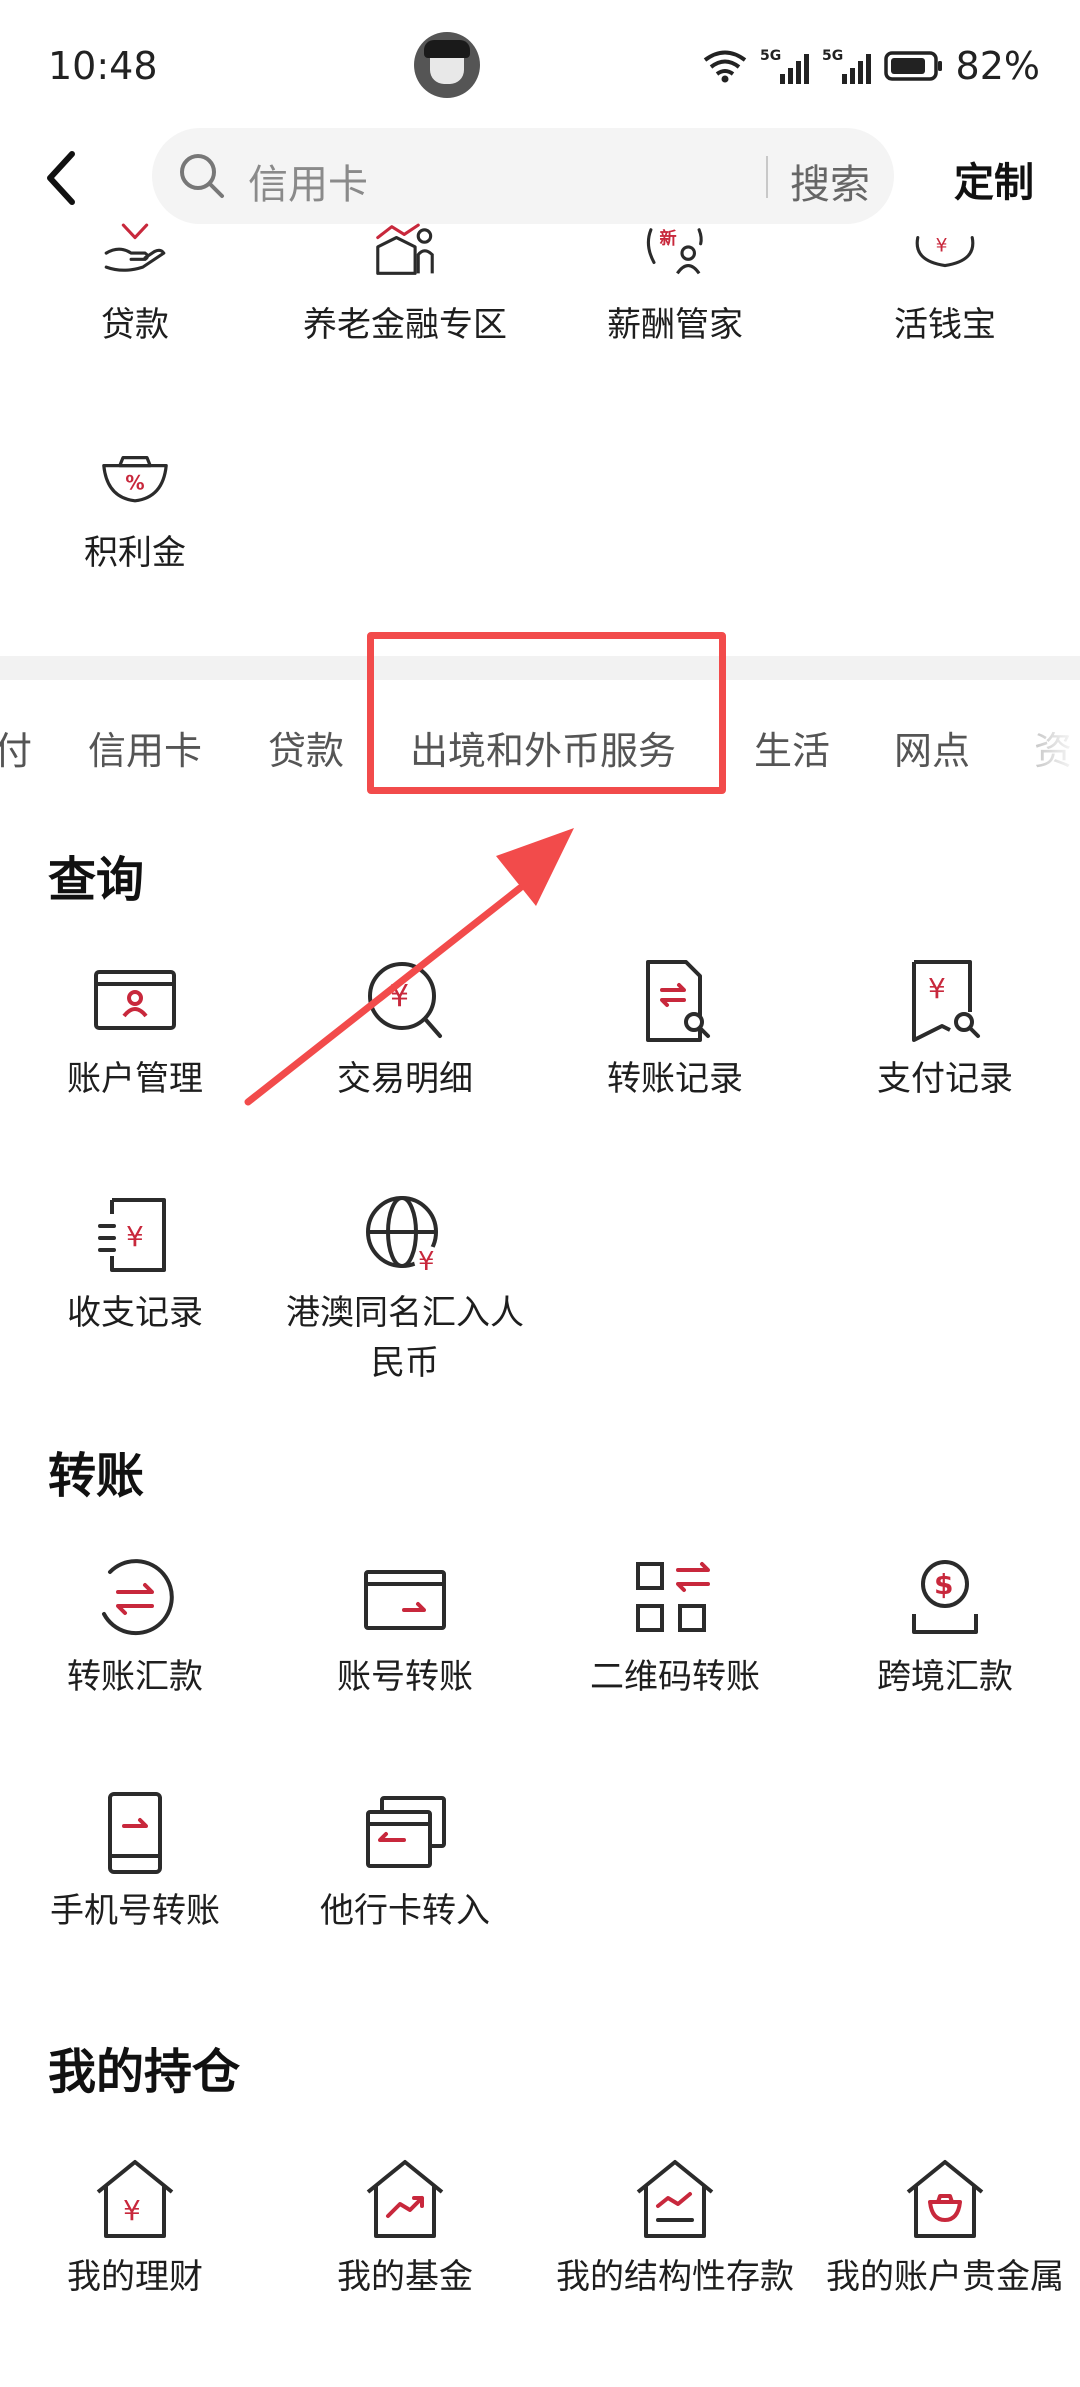 The height and width of the screenshot is (2387, 1080). What do you see at coordinates (135, 247) in the screenshot?
I see `loan-hand-icon` at bounding box center [135, 247].